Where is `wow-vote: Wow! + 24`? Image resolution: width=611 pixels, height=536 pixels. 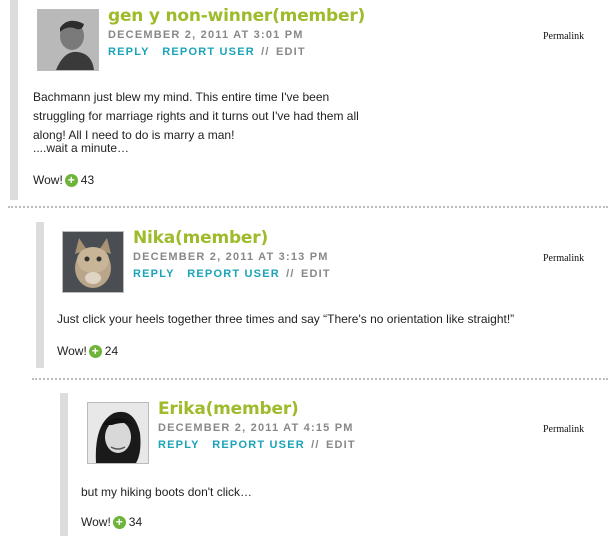
wow-vote: Wow! + 24 is located at coordinates (87, 351).